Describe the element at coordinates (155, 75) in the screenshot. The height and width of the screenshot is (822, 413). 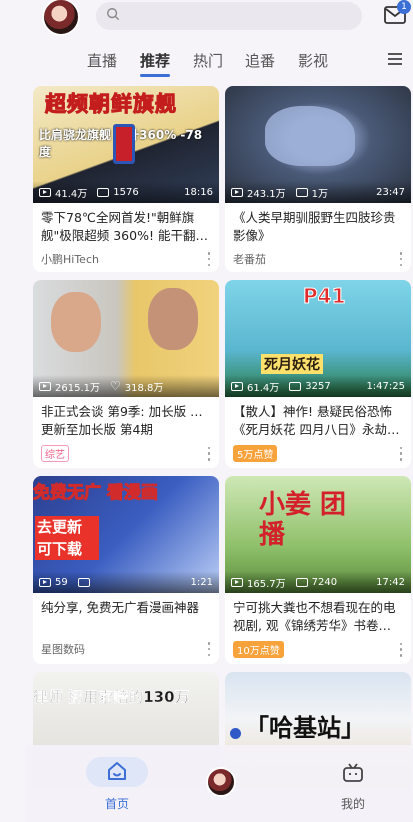
I see `tab-active-indicator` at that location.